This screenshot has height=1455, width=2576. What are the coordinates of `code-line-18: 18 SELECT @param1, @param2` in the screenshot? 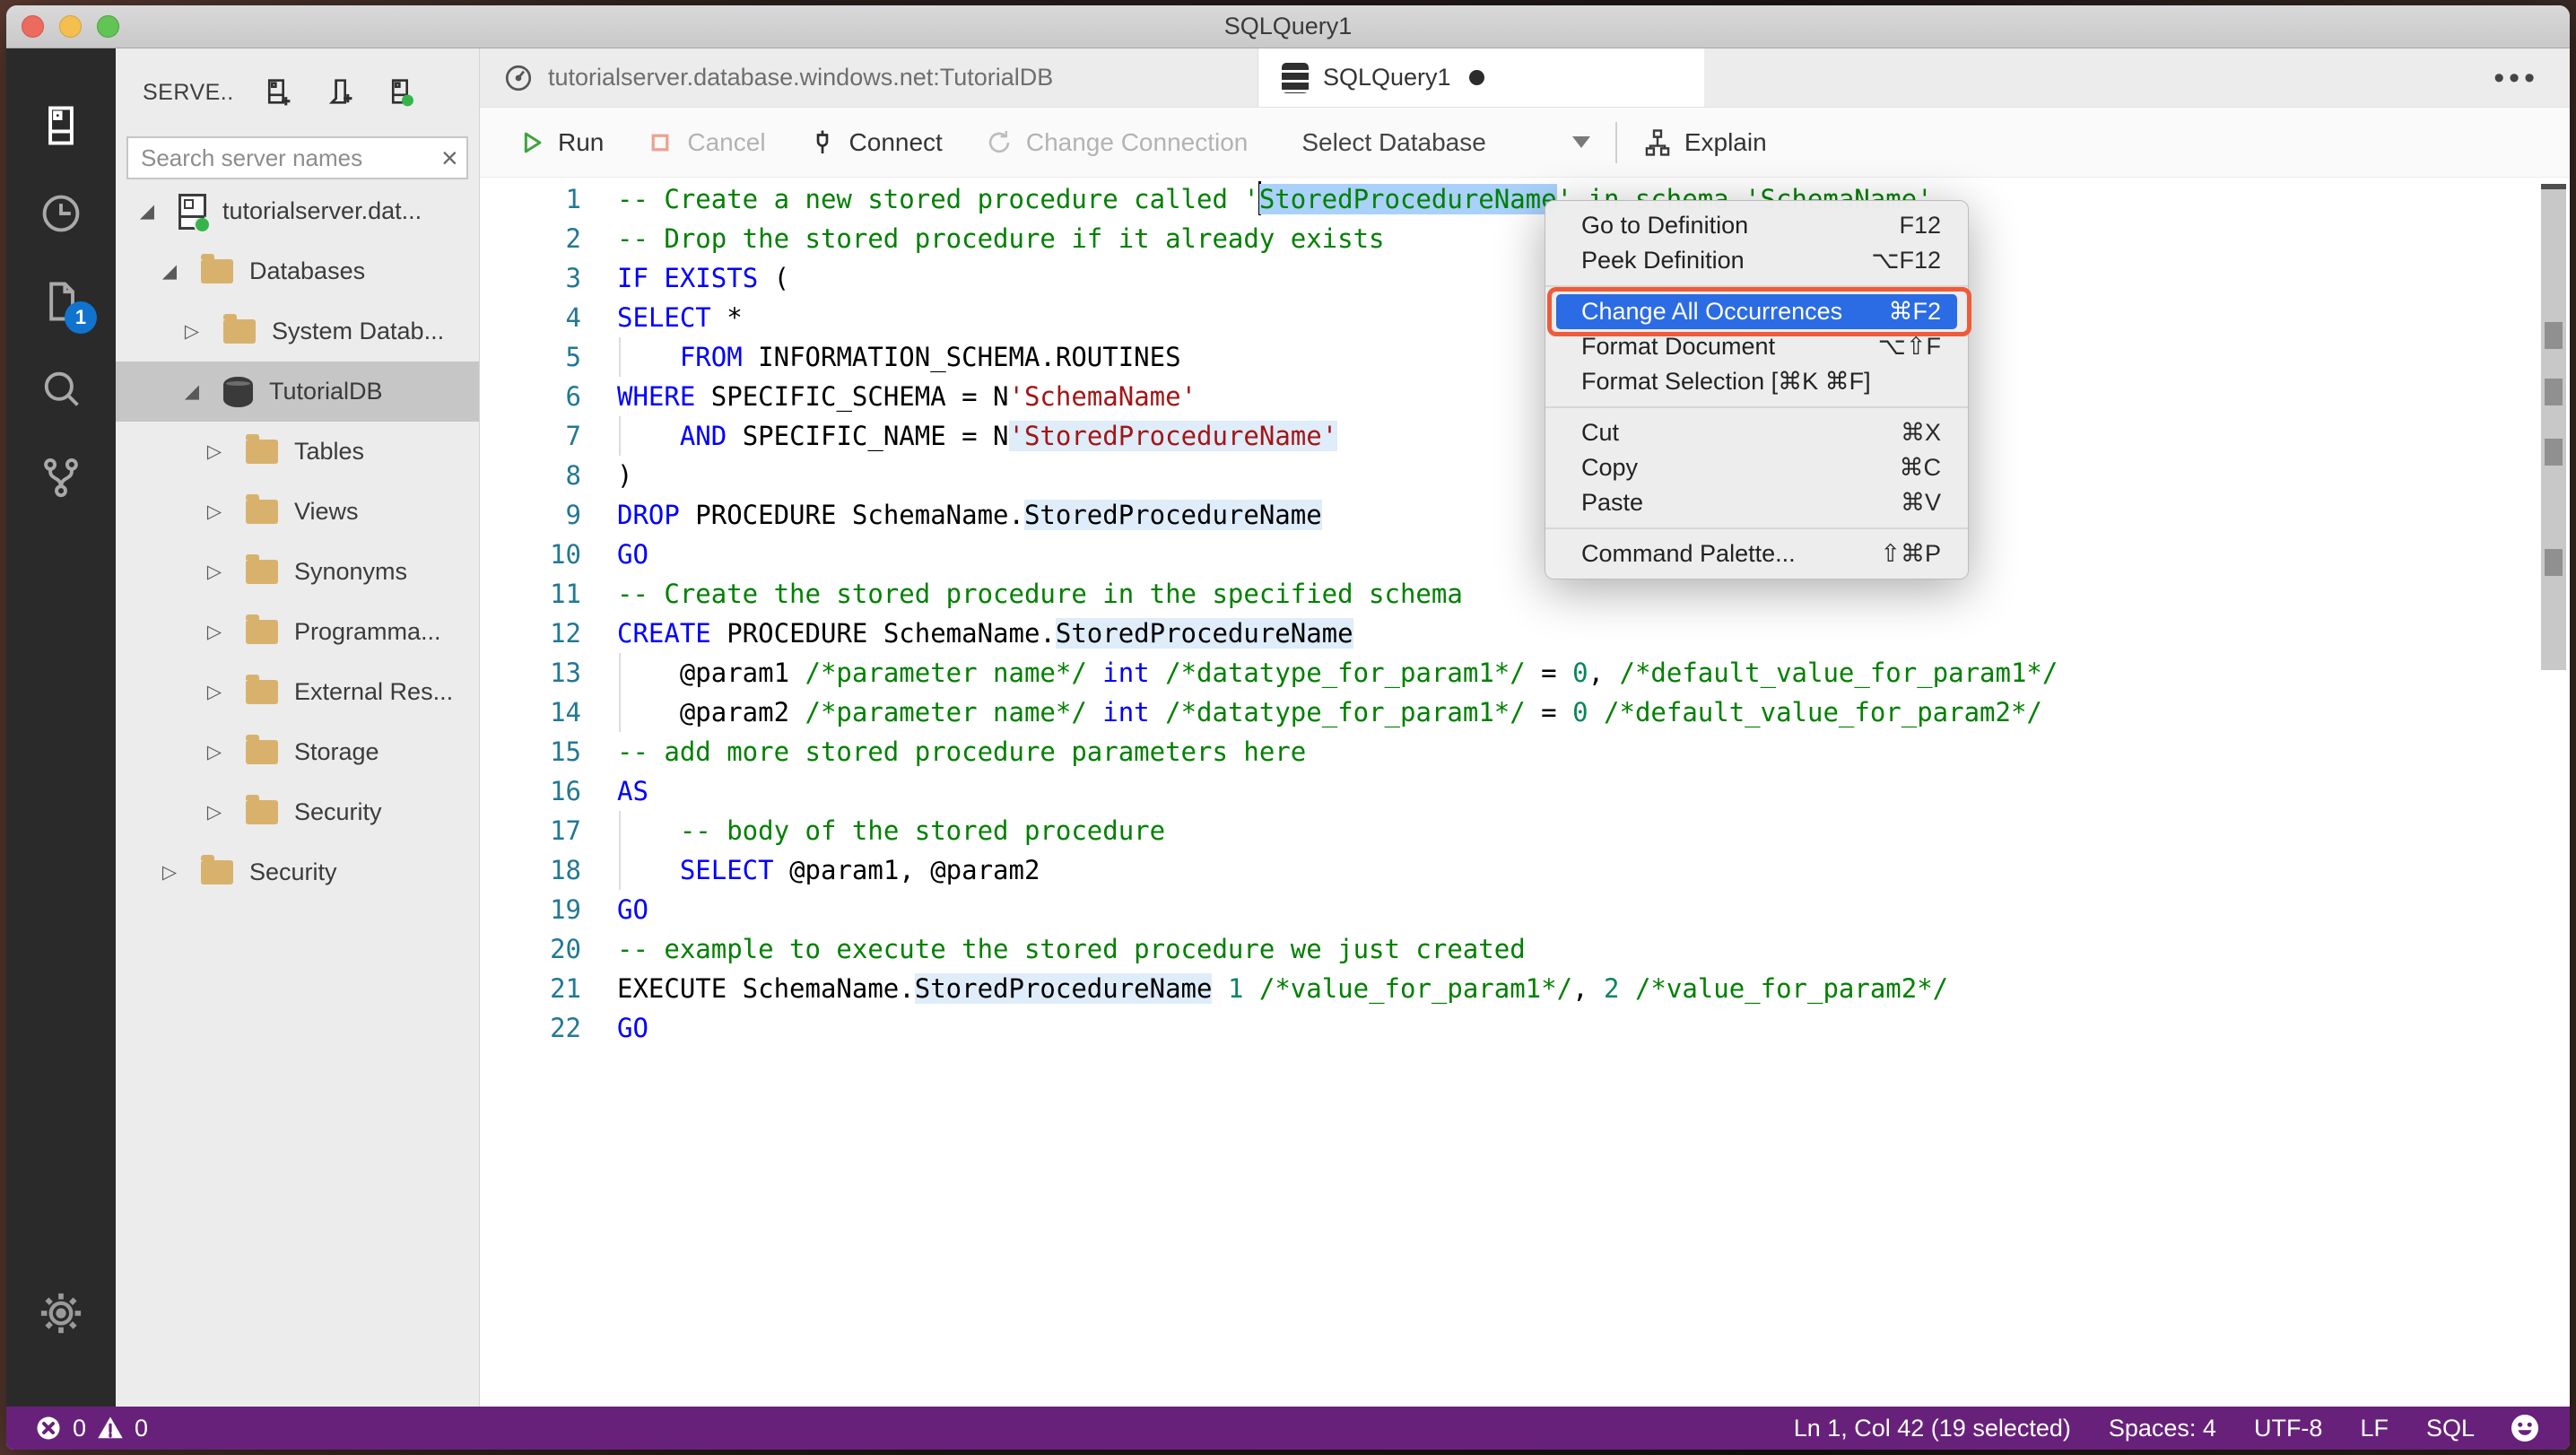 It's located at (1507, 870).